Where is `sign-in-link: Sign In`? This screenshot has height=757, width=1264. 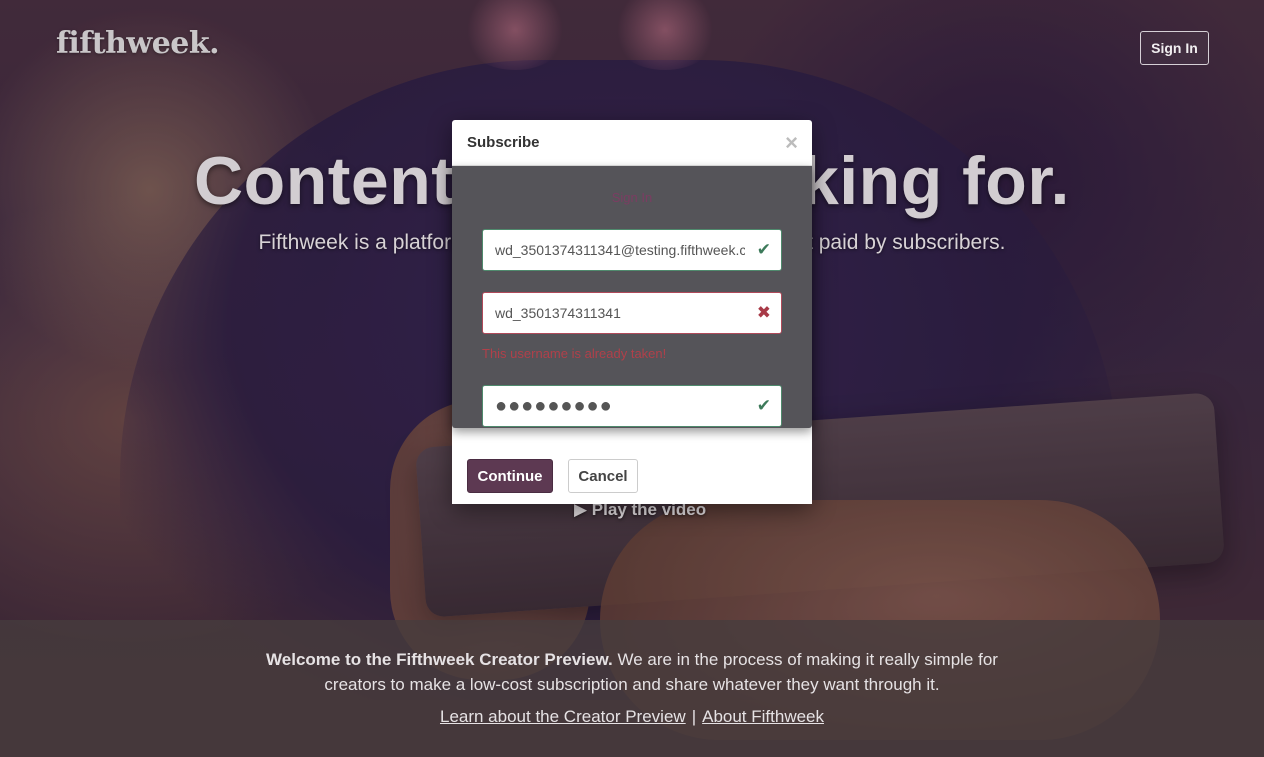 sign-in-link: Sign In is located at coordinates (632, 197).